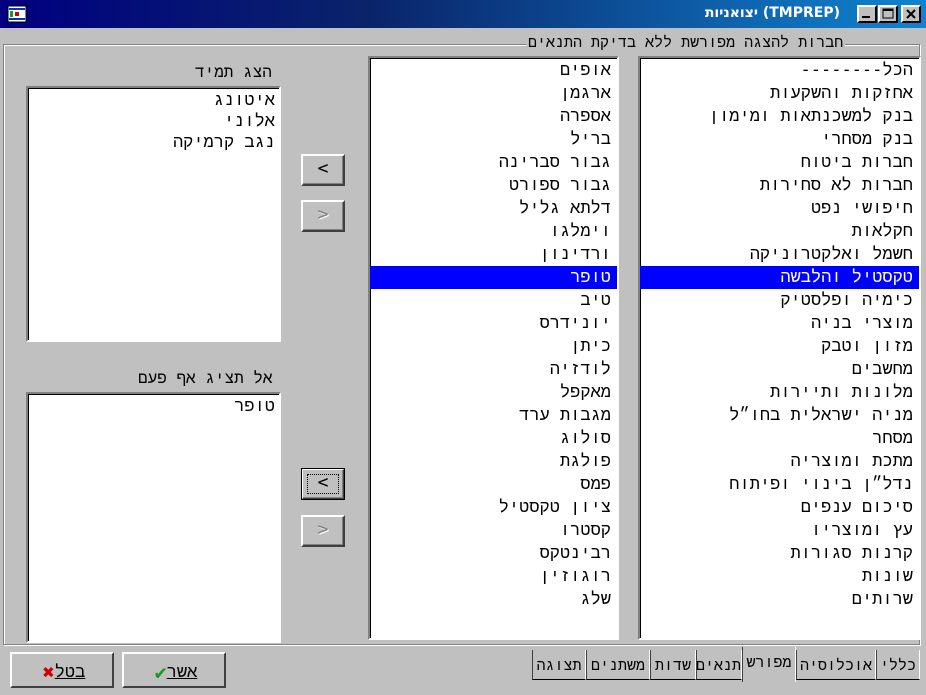  What do you see at coordinates (779, 185) in the screenshot?
I see `category-item: חברות לא סחירות` at bounding box center [779, 185].